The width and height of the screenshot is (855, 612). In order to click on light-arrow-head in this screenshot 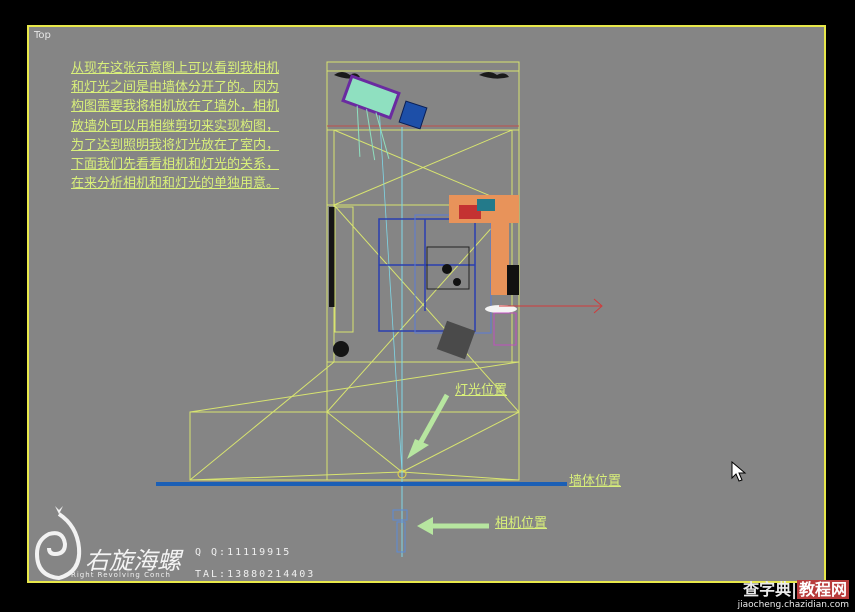, I will do `click(418, 449)`.